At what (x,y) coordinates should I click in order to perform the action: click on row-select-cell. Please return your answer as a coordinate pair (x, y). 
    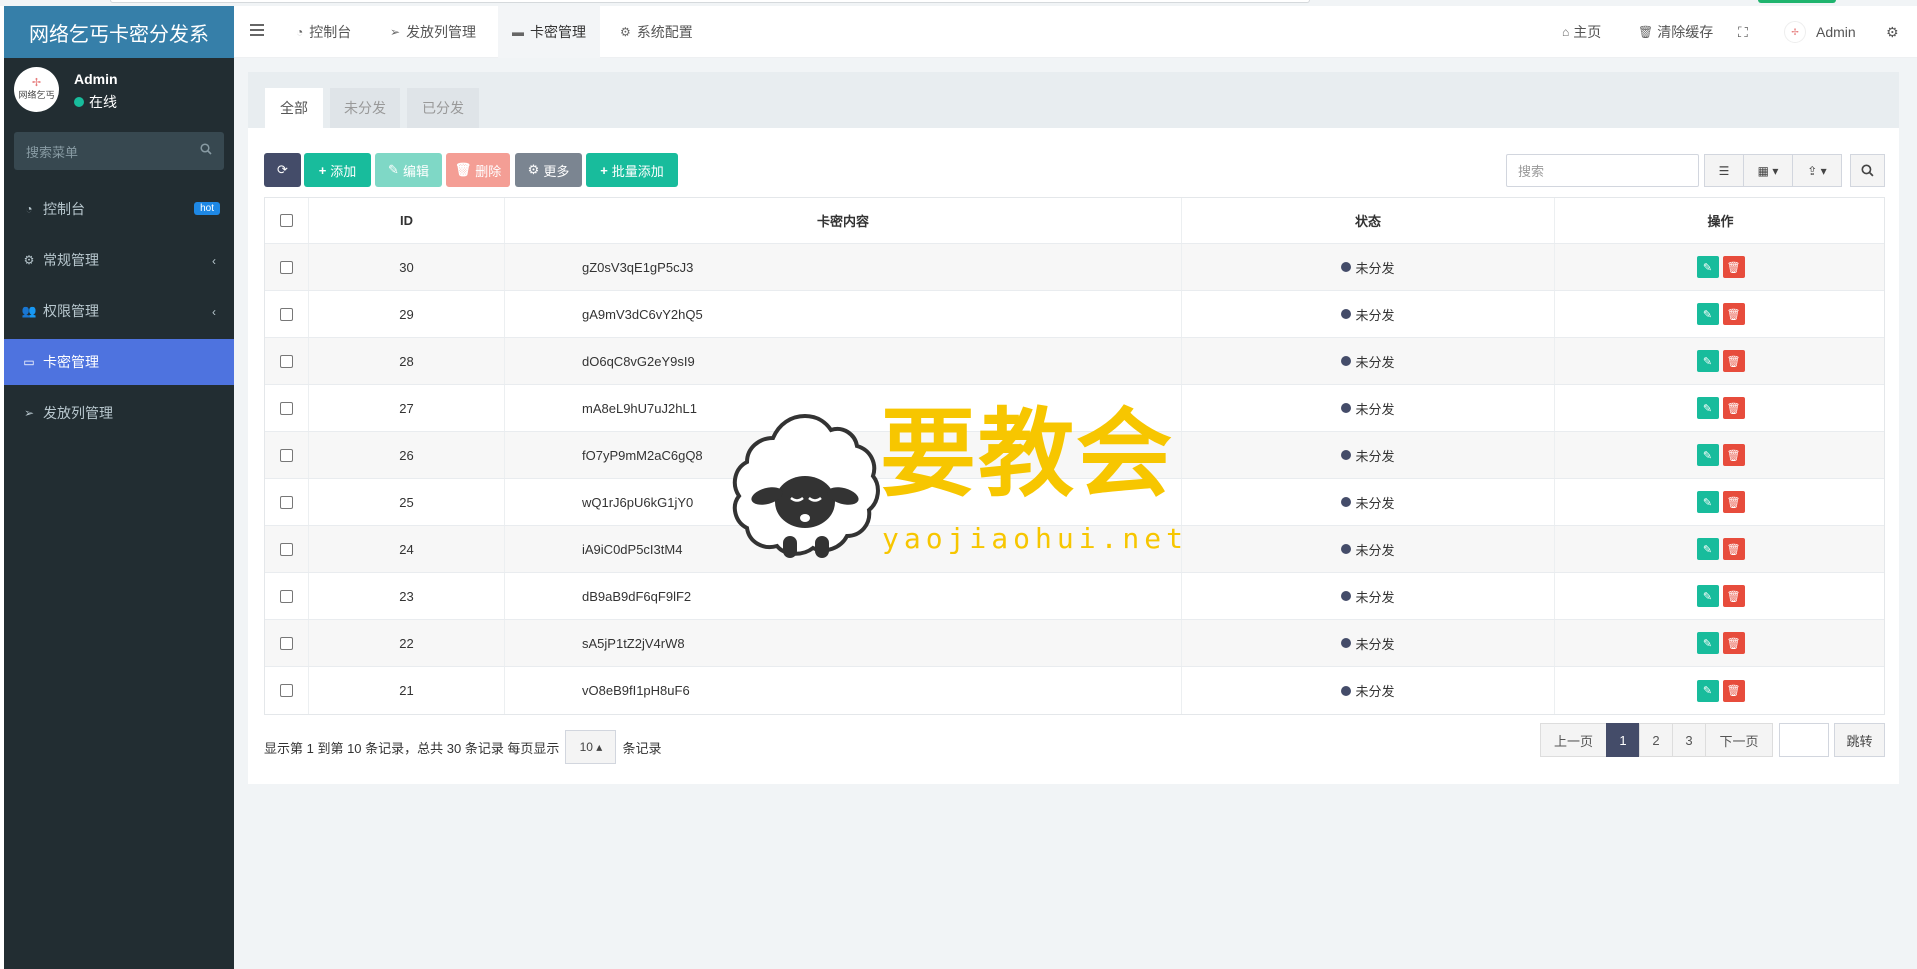
    Looking at the image, I should click on (287, 455).